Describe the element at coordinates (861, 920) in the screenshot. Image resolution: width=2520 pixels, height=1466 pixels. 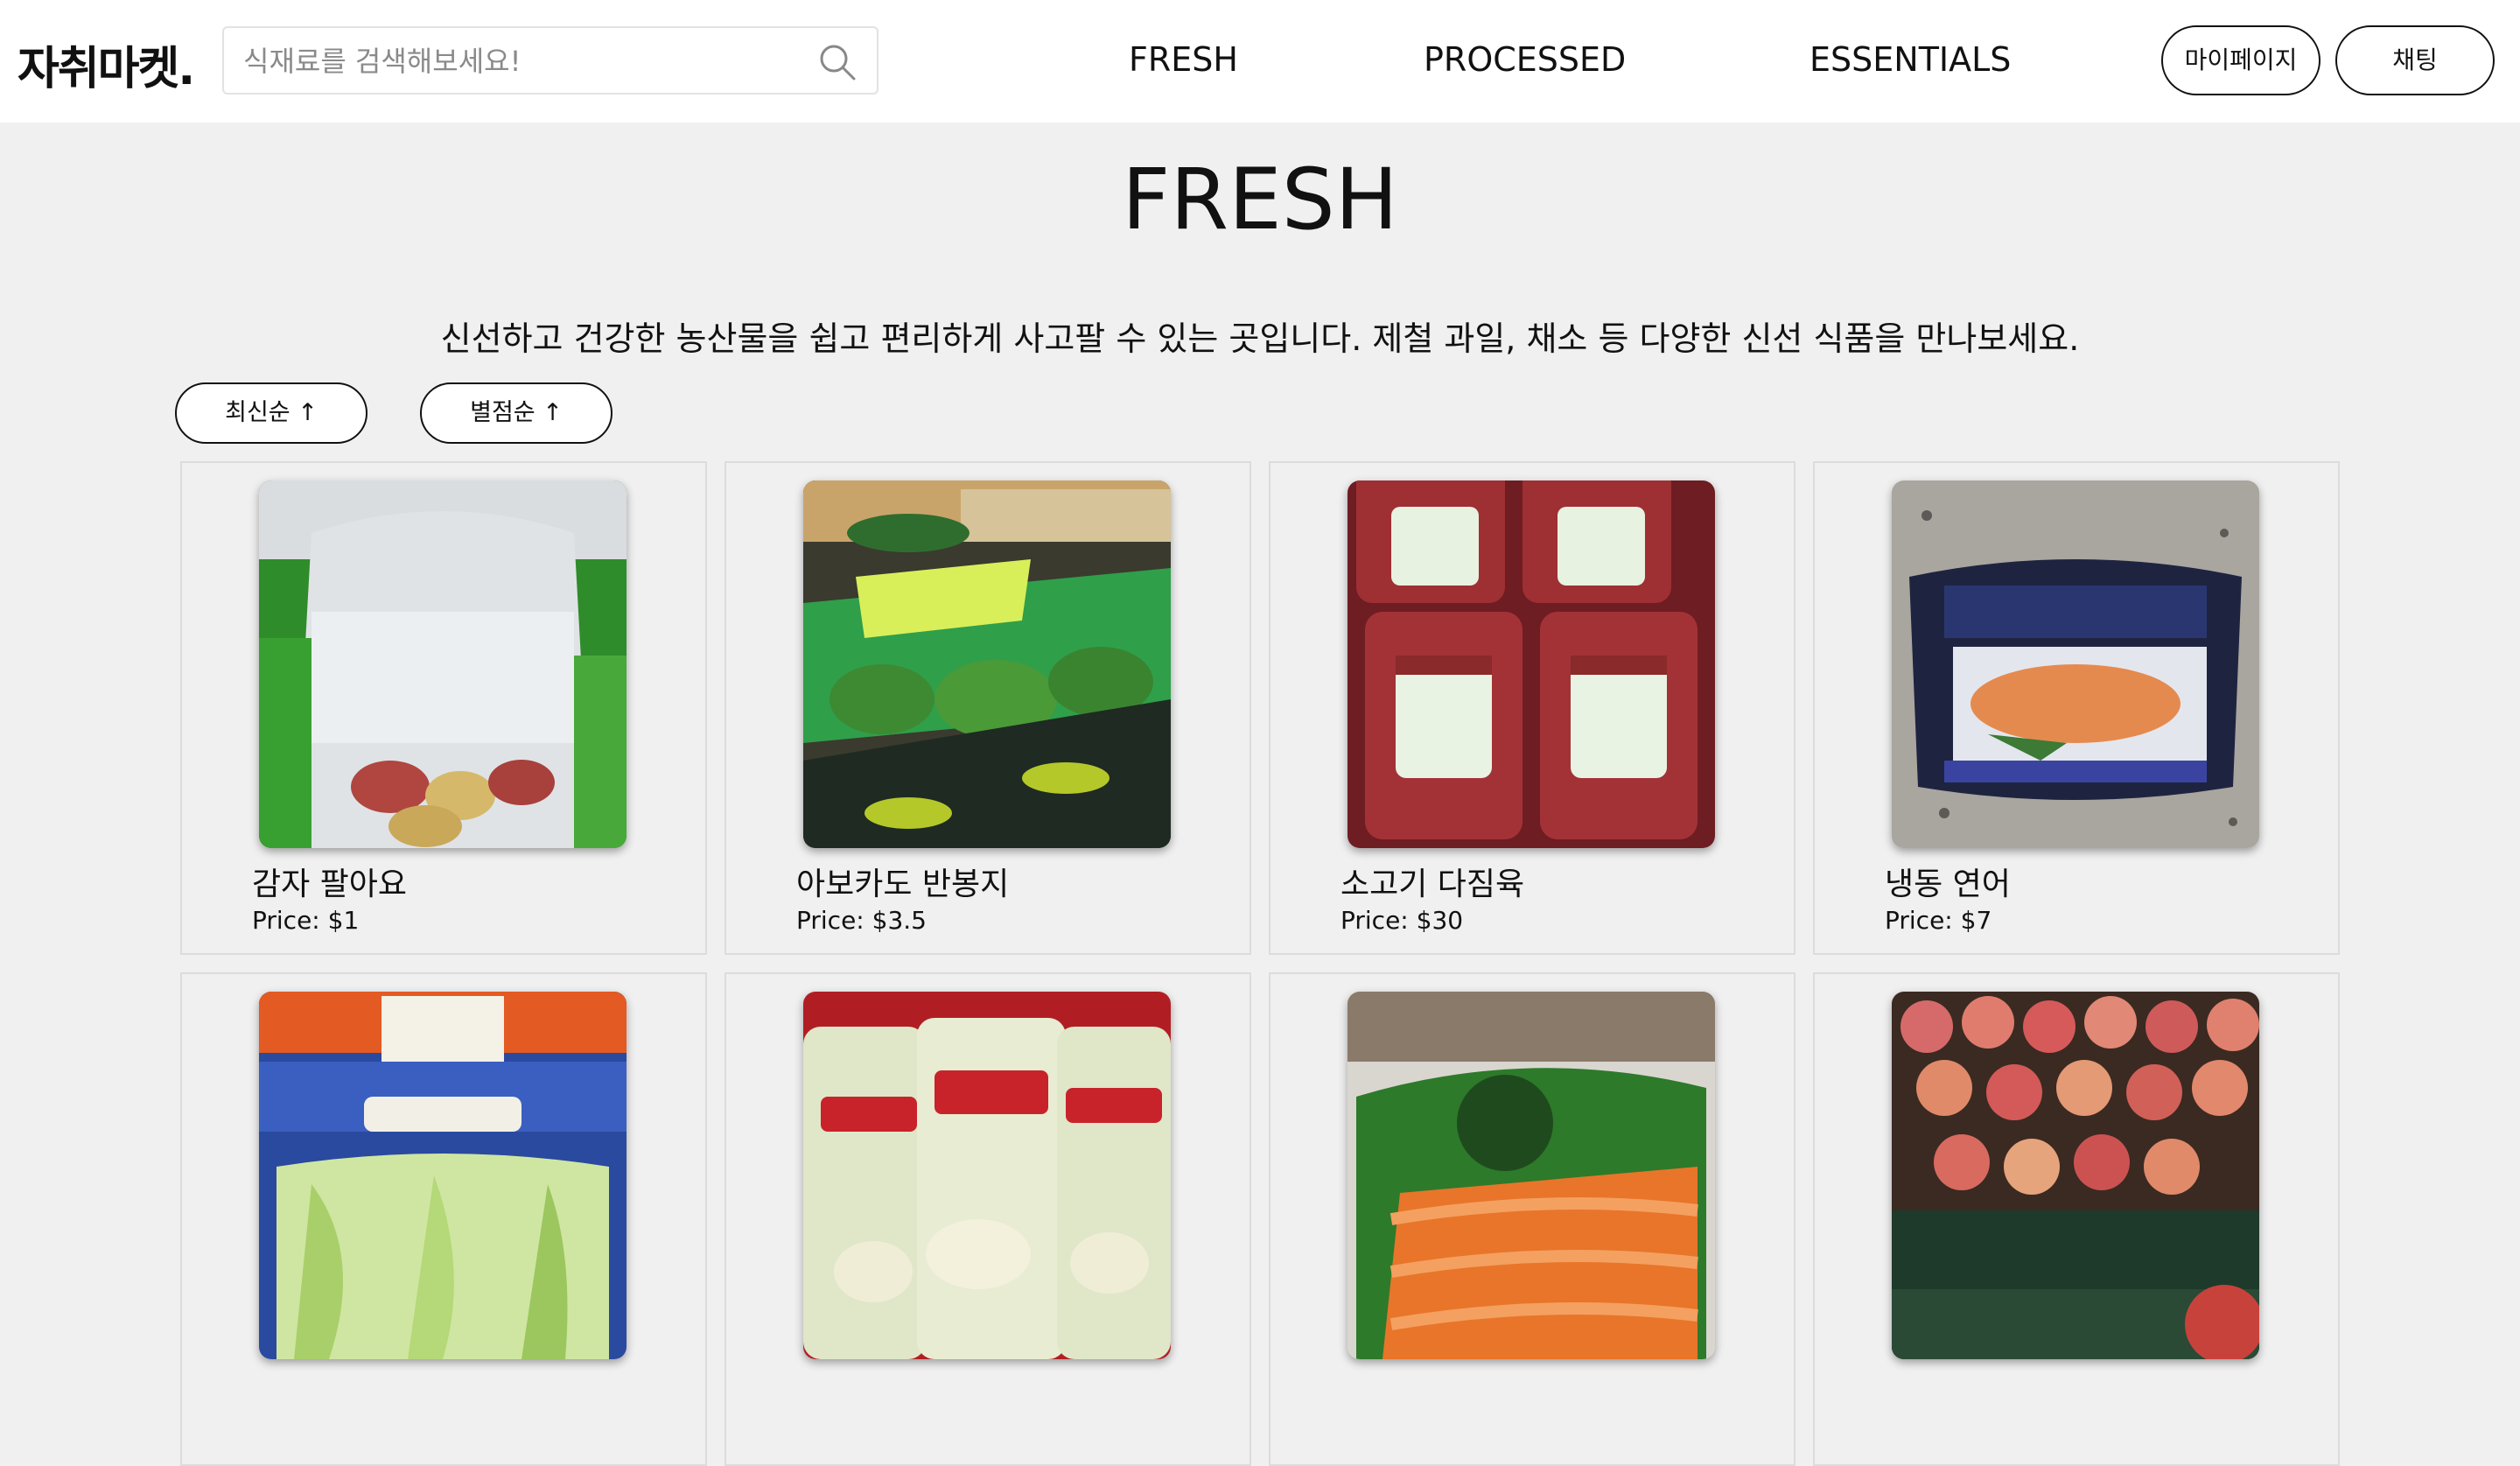
I see `product-price: Price: $3.5` at that location.